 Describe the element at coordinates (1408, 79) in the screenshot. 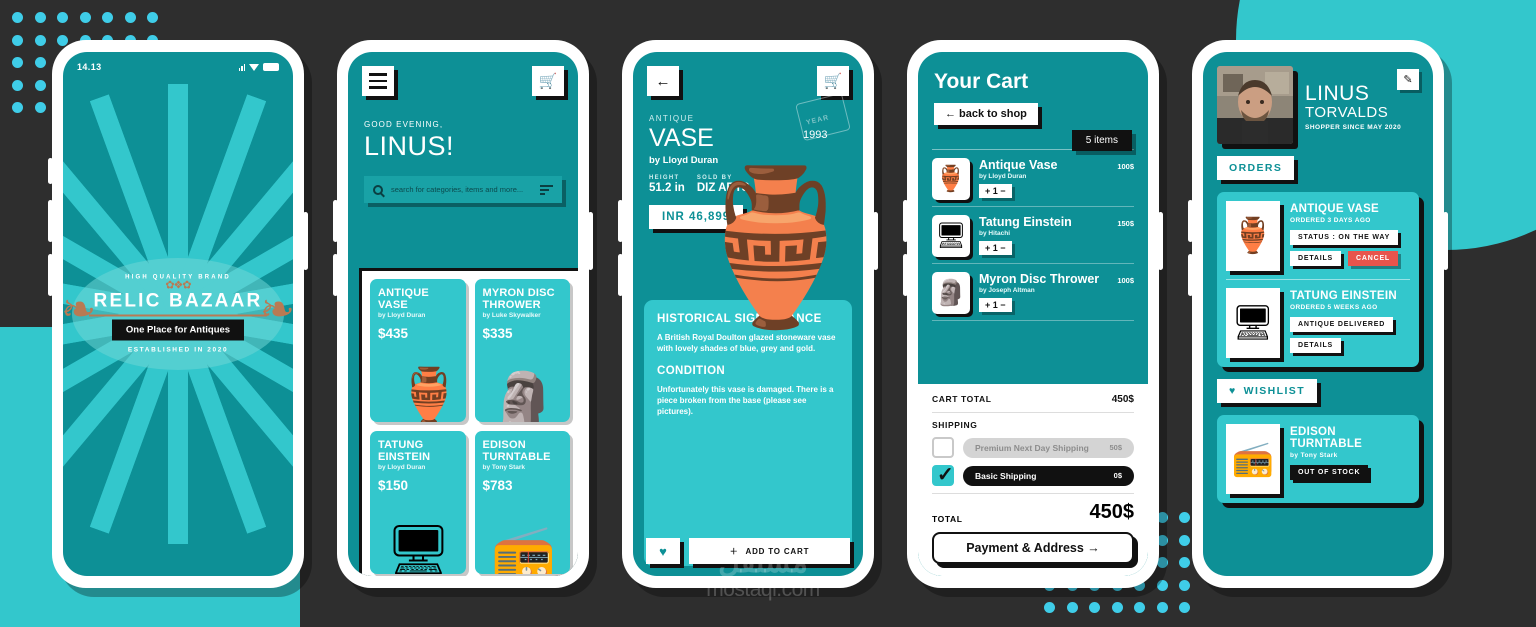

I see `pencil-edit-icon: ✎` at that location.